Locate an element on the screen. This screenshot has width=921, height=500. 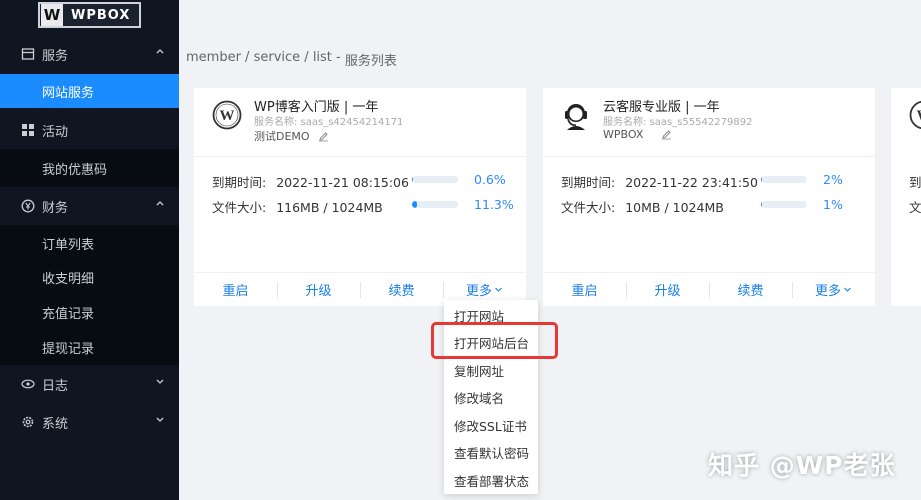
breadcrumb-service: service is located at coordinates (277, 59).